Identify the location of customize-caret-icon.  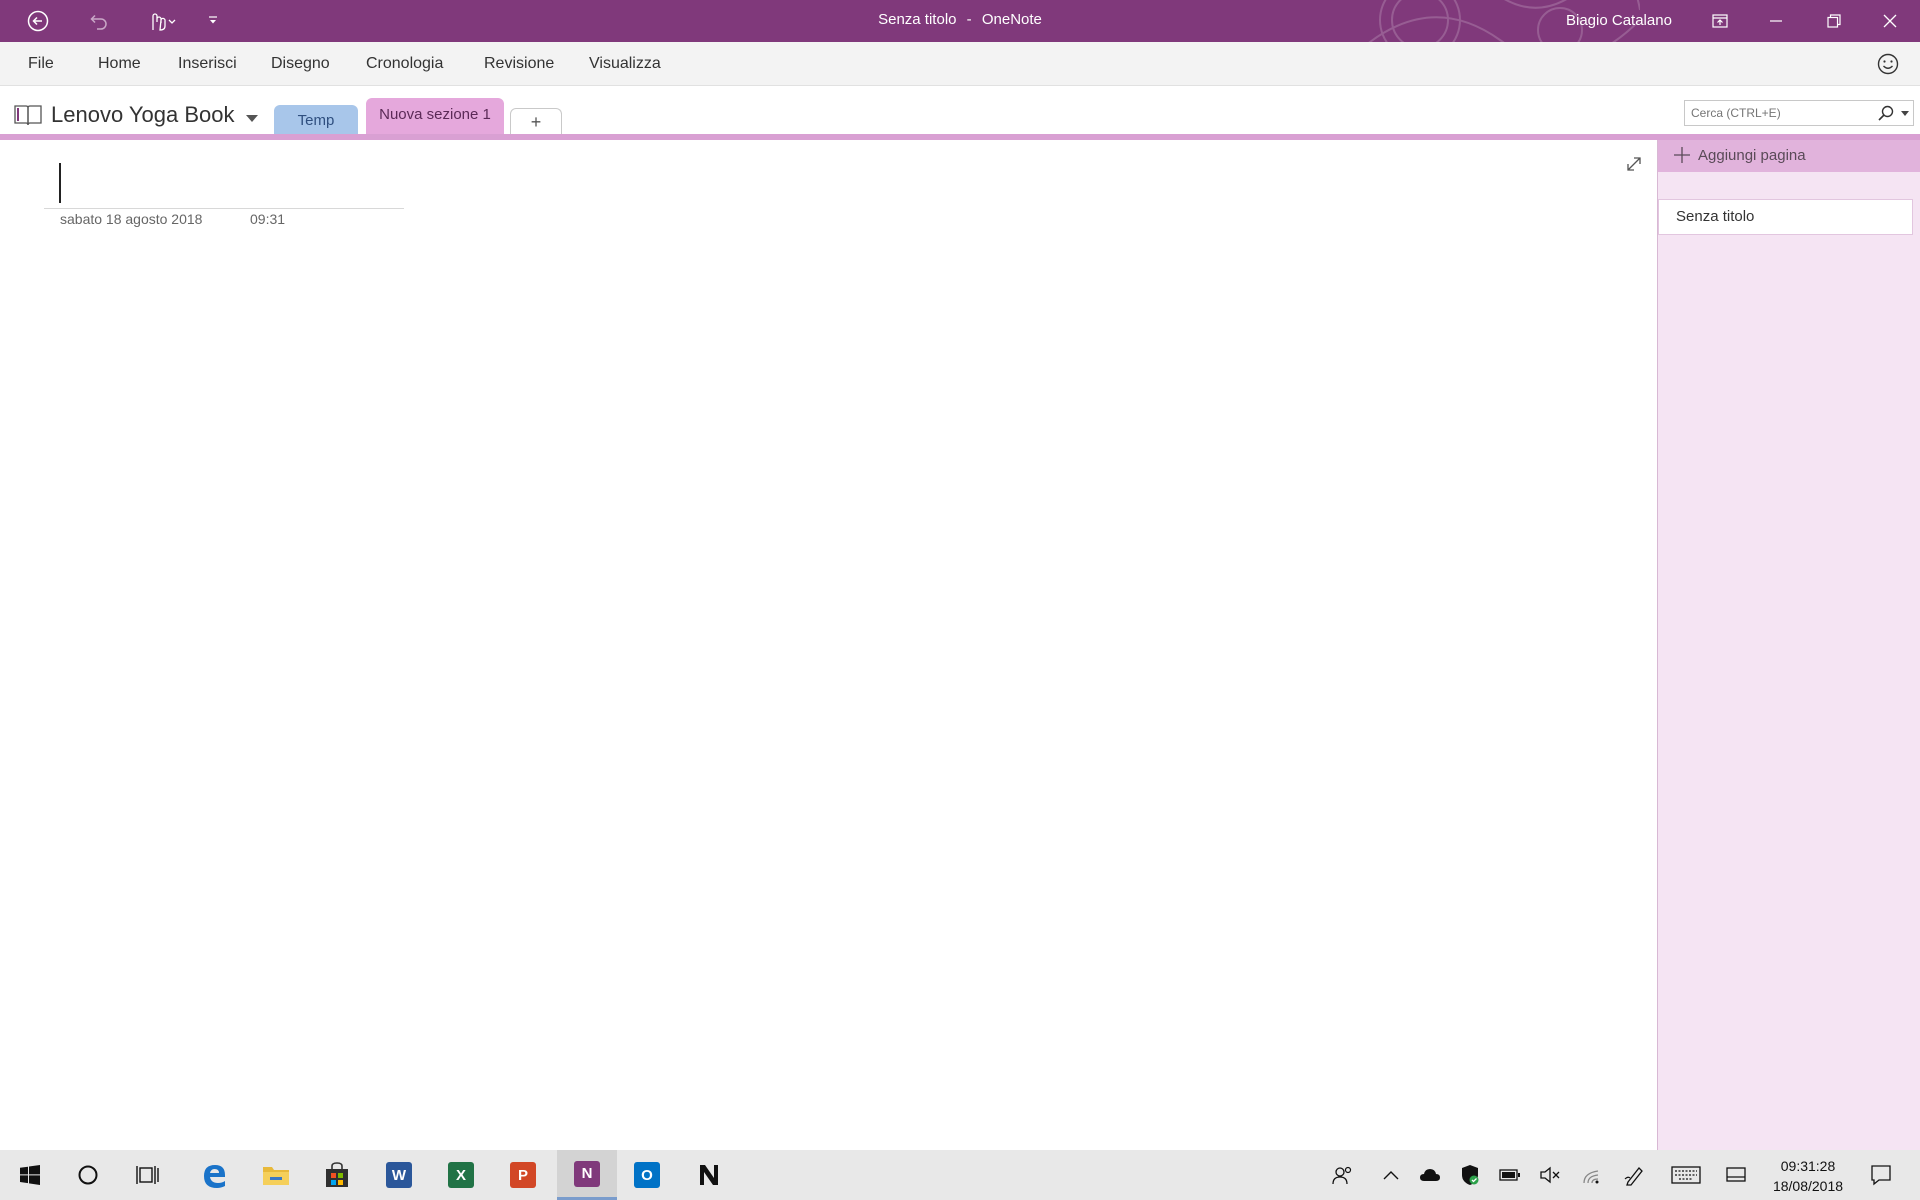
(213, 20).